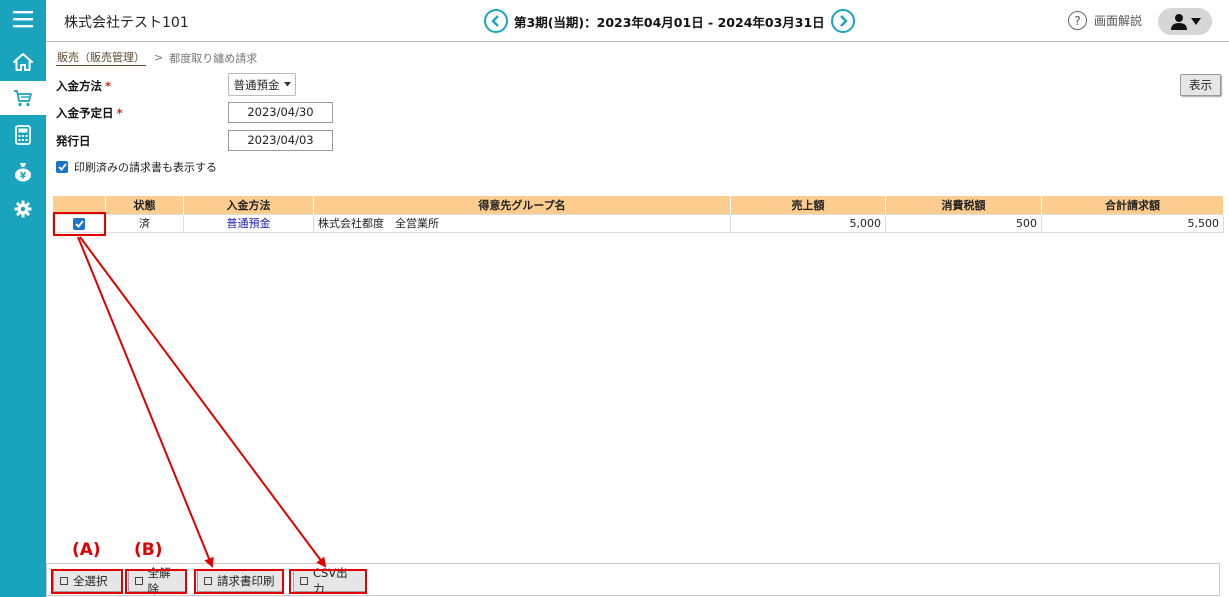 The width and height of the screenshot is (1229, 597). I want to click on annotation-arrows, so click(202, 402).